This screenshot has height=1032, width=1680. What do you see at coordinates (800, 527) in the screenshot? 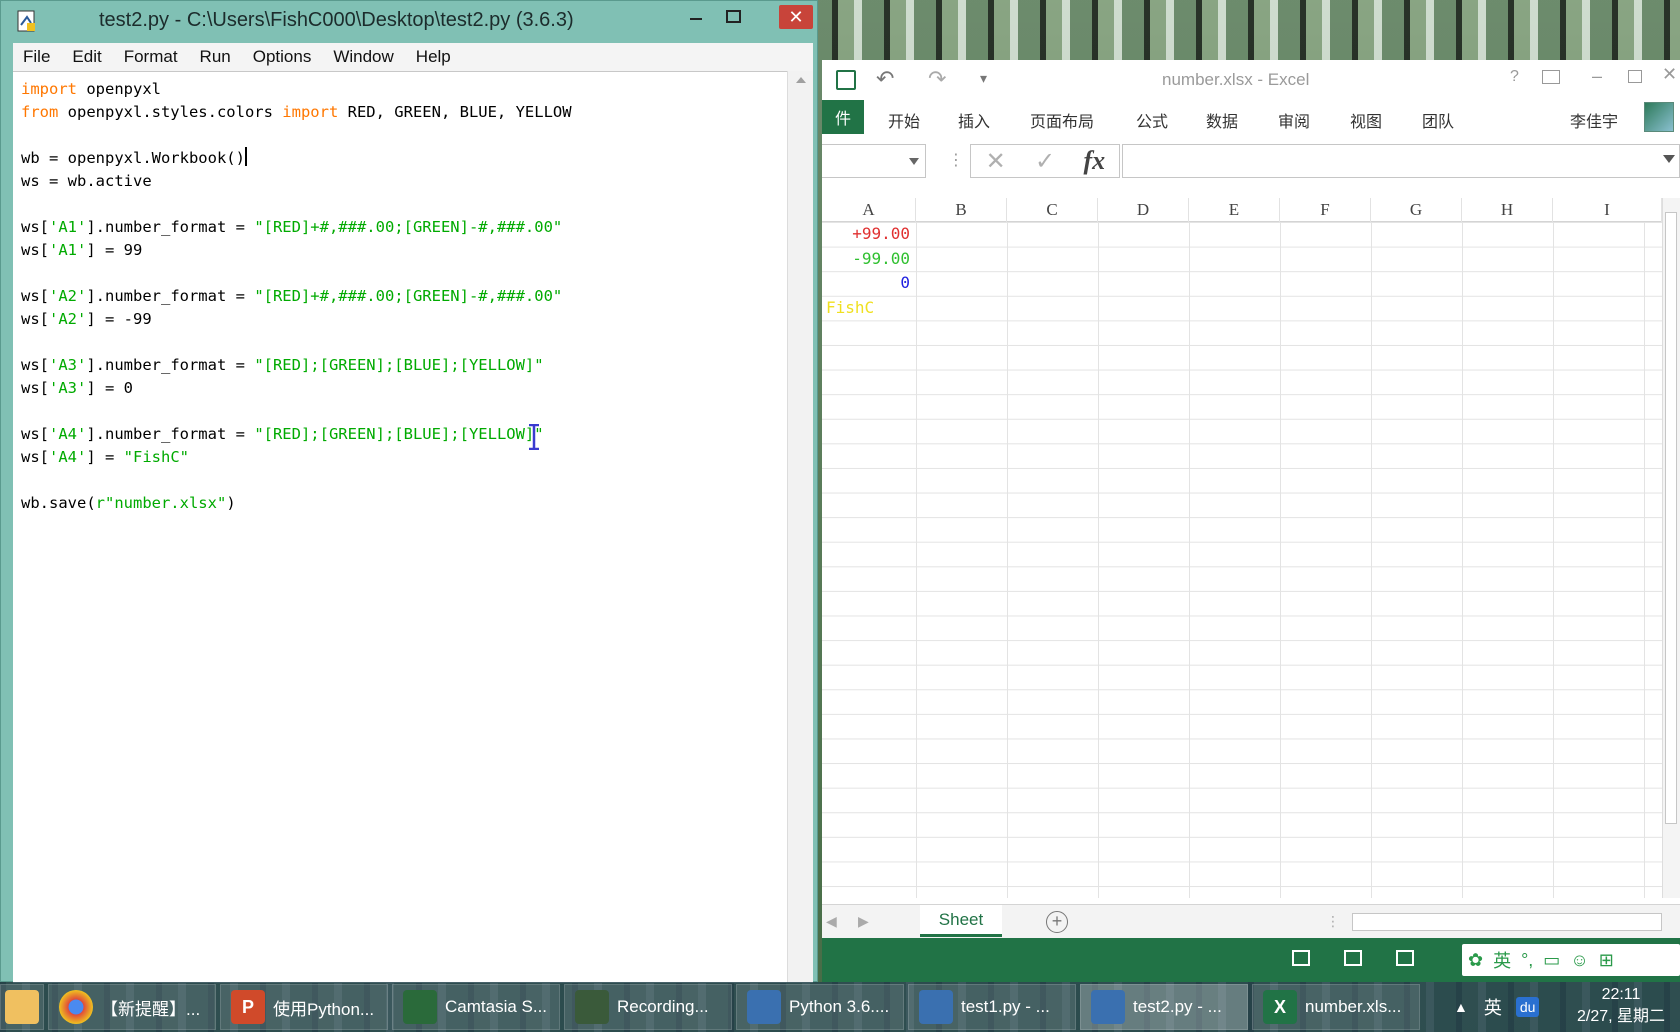
I see `editor-scrollbar` at bounding box center [800, 527].